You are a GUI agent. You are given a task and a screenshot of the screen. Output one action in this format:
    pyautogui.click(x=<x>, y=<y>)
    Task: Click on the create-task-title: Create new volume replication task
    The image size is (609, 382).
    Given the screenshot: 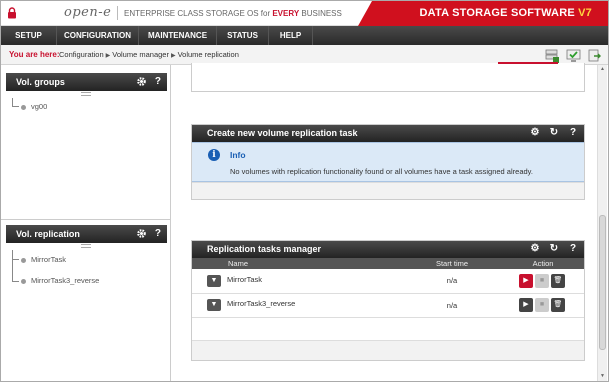 What is the action you would take?
    pyautogui.click(x=282, y=133)
    